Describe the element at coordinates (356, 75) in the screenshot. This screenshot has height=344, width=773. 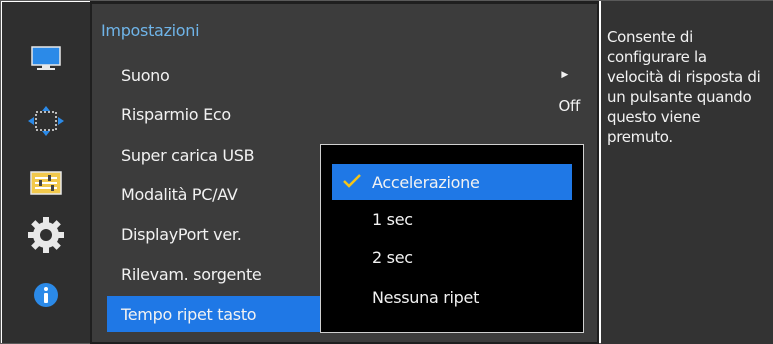
I see `menu-item-suono: Suono ▶` at that location.